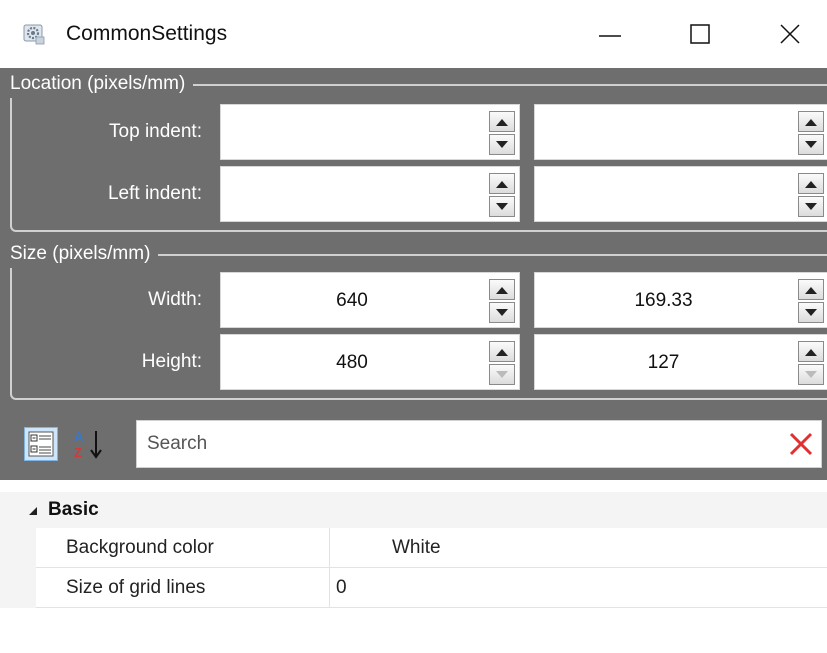 The width and height of the screenshot is (827, 653). Describe the element at coordinates (663, 133) in the screenshot. I see `top-indent-mm-value` at that location.